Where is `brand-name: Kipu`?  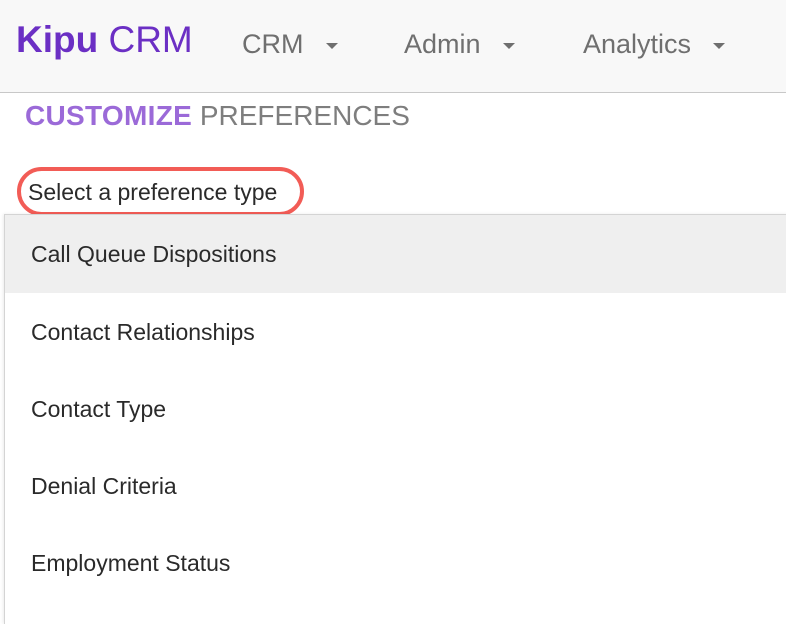 brand-name: Kipu is located at coordinates (57, 39).